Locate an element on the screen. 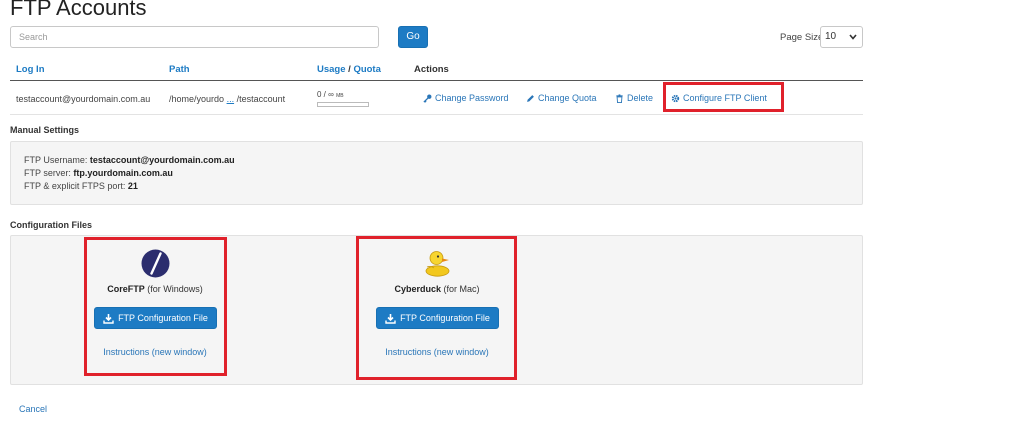 This screenshot has width=1024, height=443. ftp-server-line: FTP server: ftp.yourdomain.com.au is located at coordinates (98, 173).